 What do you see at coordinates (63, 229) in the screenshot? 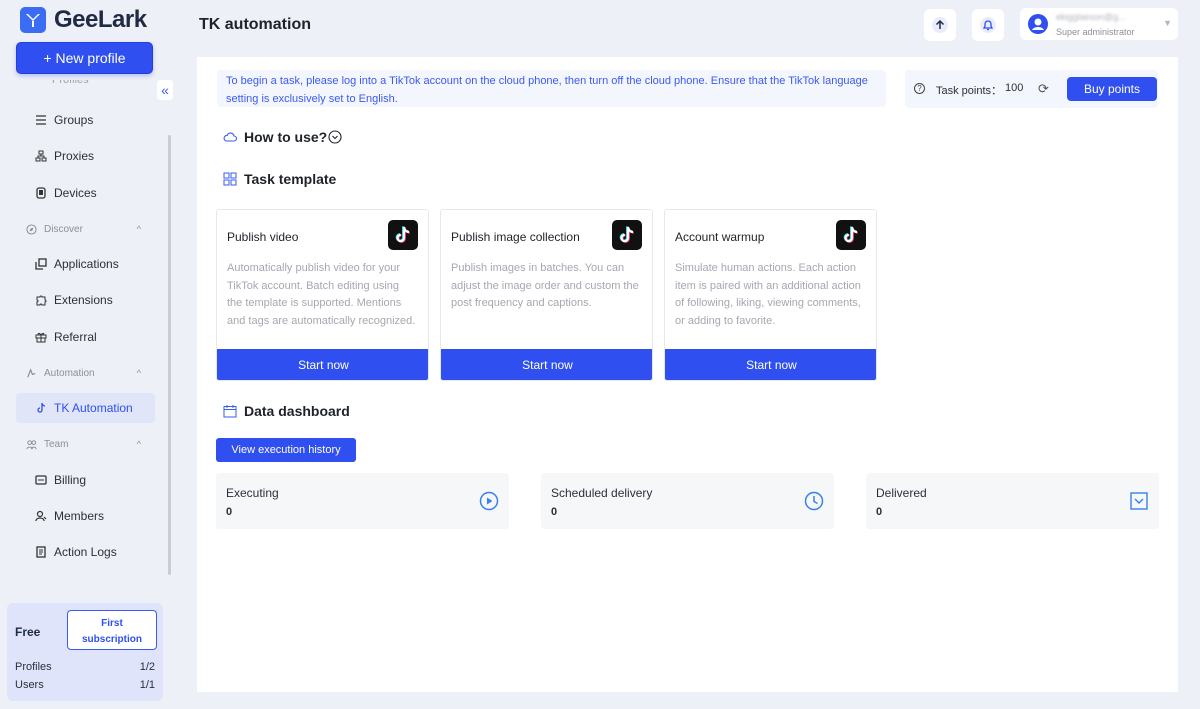
I see `sidebar-group-label: Discover` at bounding box center [63, 229].